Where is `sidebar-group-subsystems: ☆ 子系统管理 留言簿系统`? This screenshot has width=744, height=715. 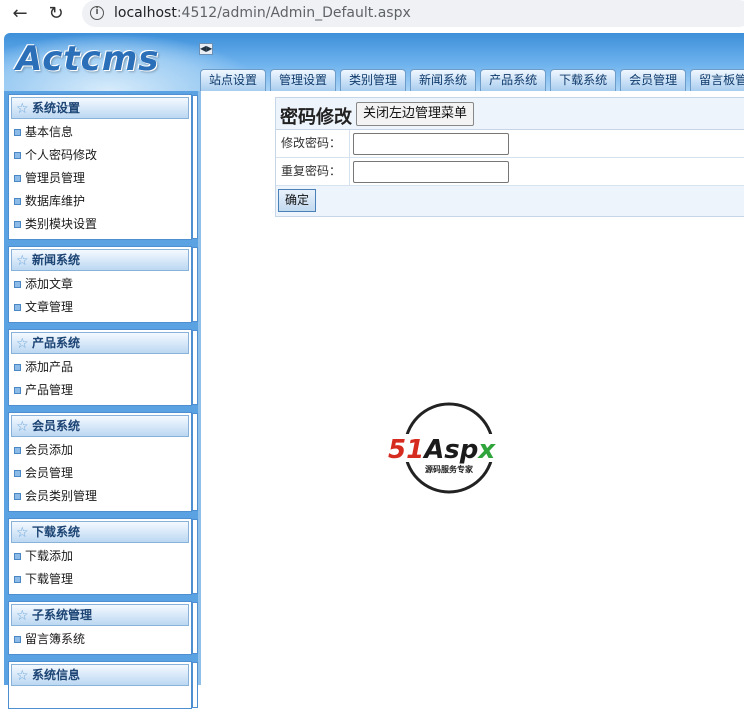
sidebar-group-subsystems: ☆ 子系统管理 留言簿系统 is located at coordinates (103, 628).